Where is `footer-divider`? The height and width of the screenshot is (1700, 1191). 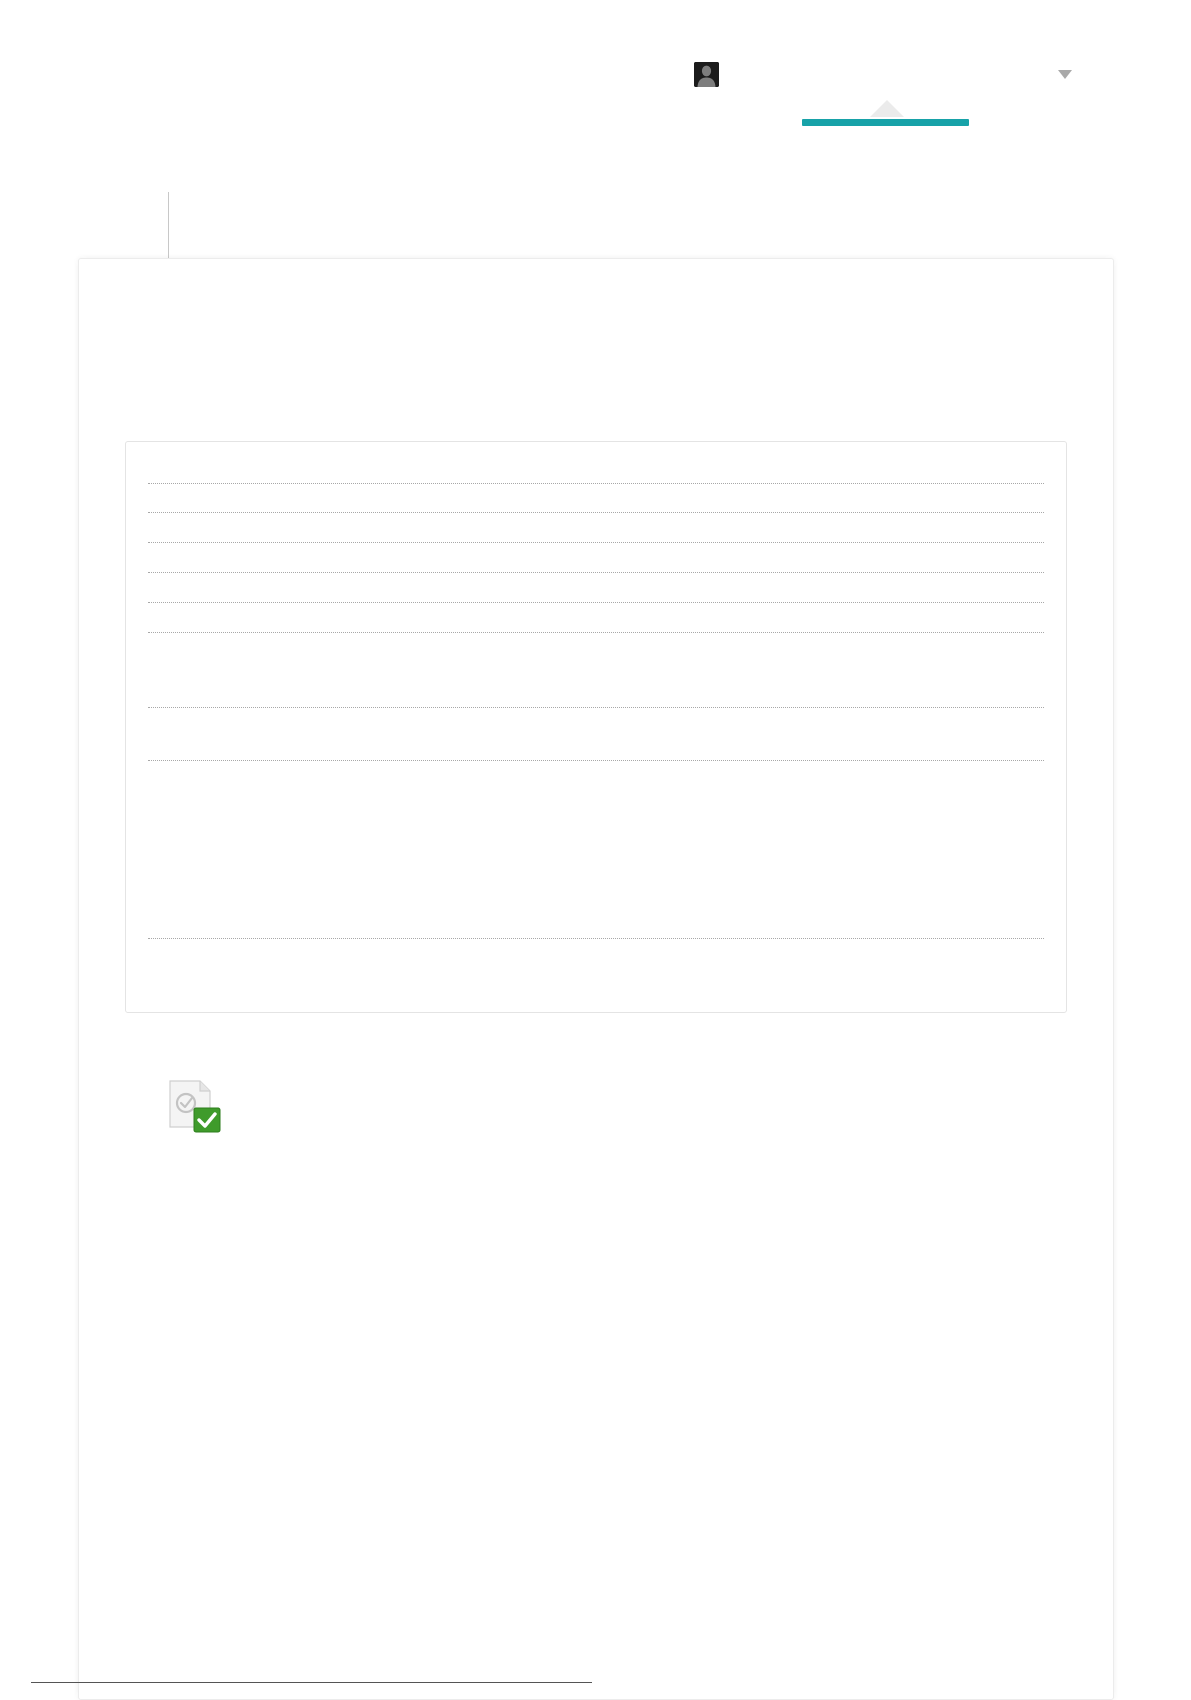
footer-divider is located at coordinates (311, 1682).